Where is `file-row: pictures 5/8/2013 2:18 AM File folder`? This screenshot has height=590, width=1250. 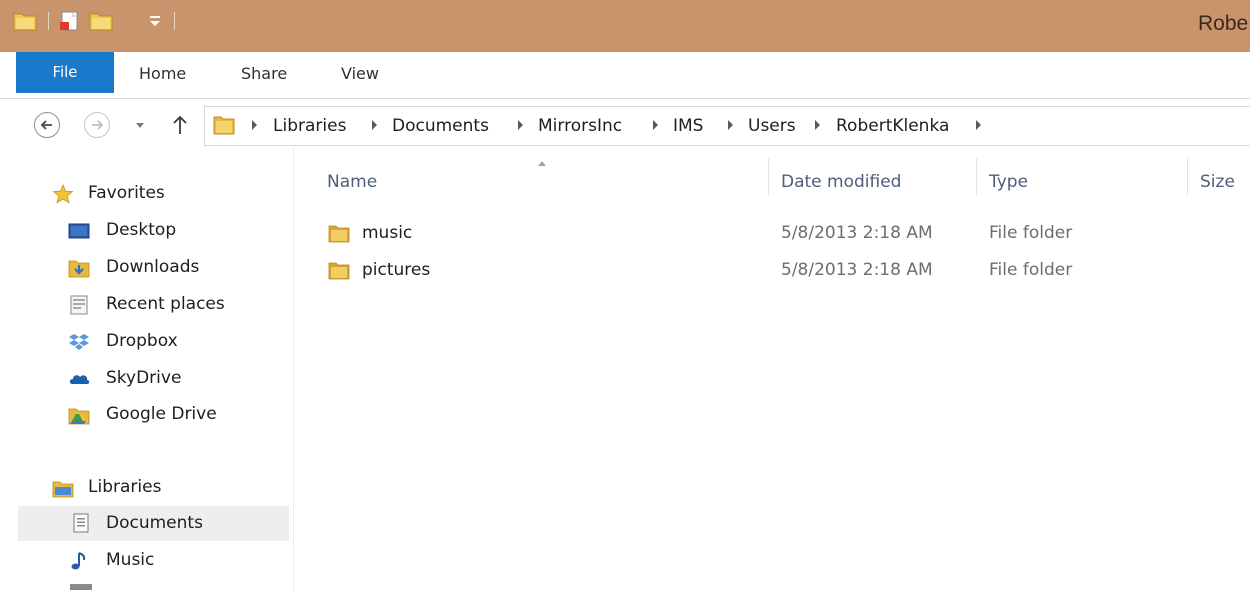
file-row: pictures 5/8/2013 2:18 AM File folder is located at coordinates (775, 270).